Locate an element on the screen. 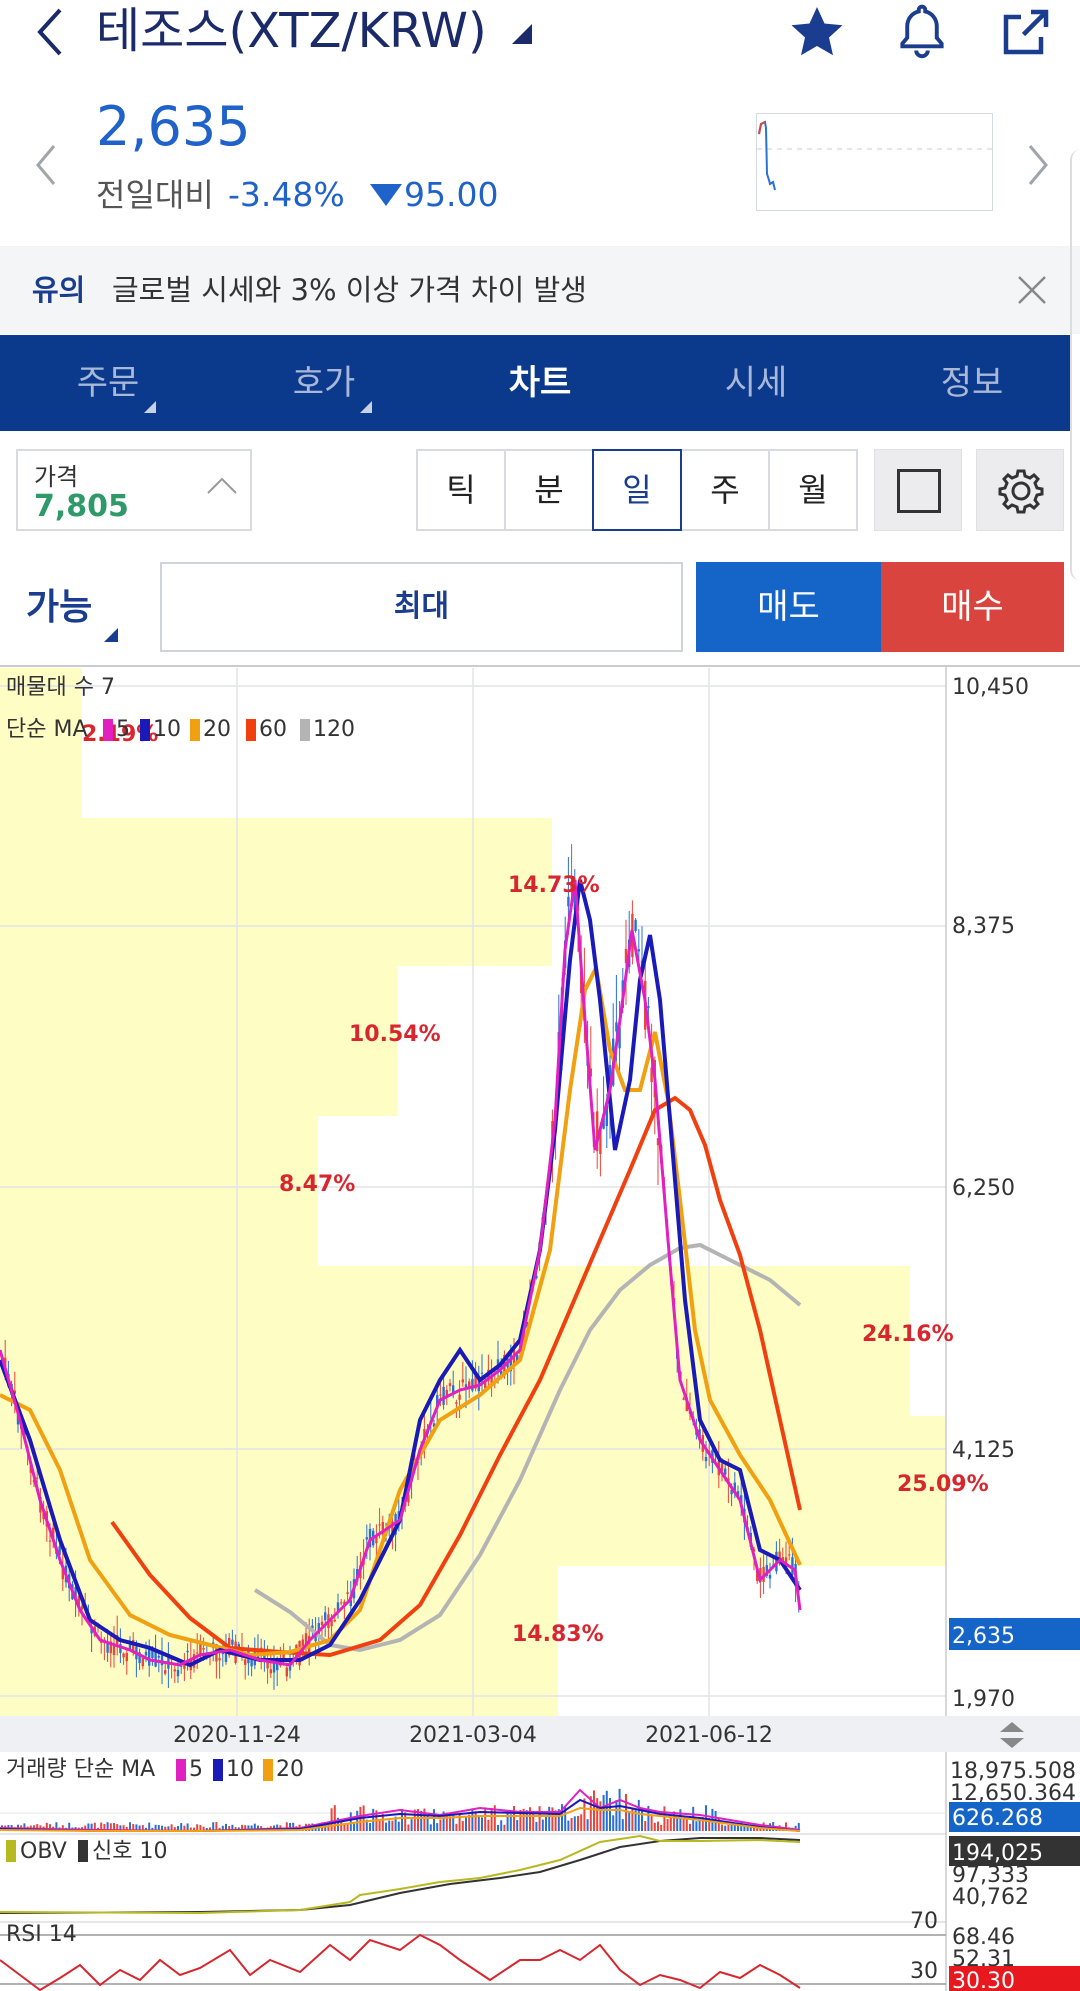 The width and height of the screenshot is (1080, 1991). period-week-button: 주 is located at coordinates (725, 490).